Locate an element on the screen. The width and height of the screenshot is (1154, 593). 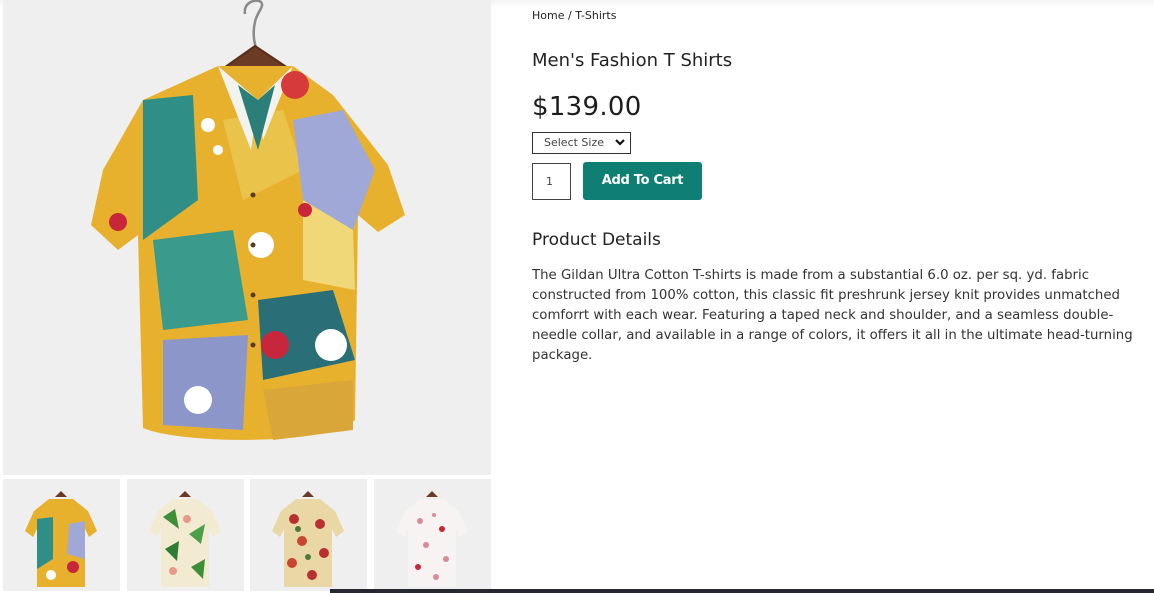
add-to-cart-button: Add To Cart is located at coordinates (642, 181).